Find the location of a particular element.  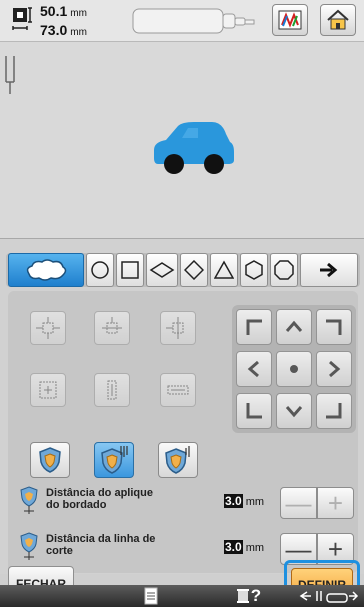

applique-distance-value: 3.0 mm is located at coordinates (244, 501).